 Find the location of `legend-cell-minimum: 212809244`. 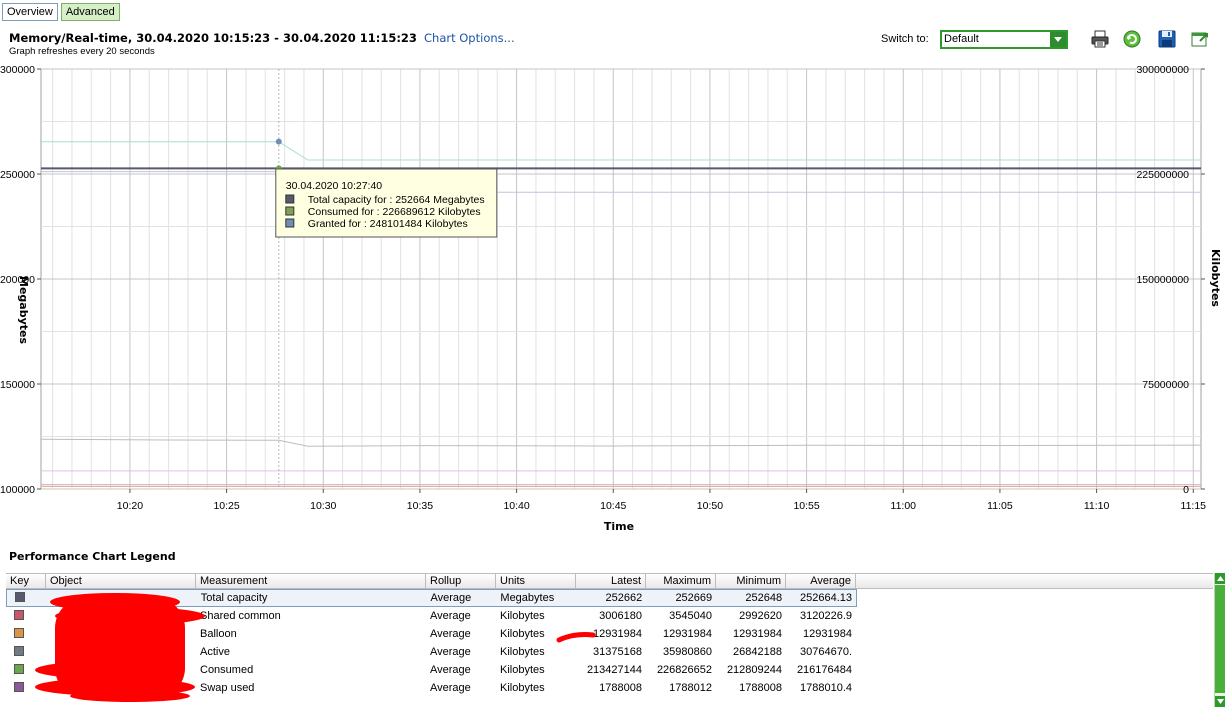

legend-cell-minimum: 212809244 is located at coordinates (754, 670).